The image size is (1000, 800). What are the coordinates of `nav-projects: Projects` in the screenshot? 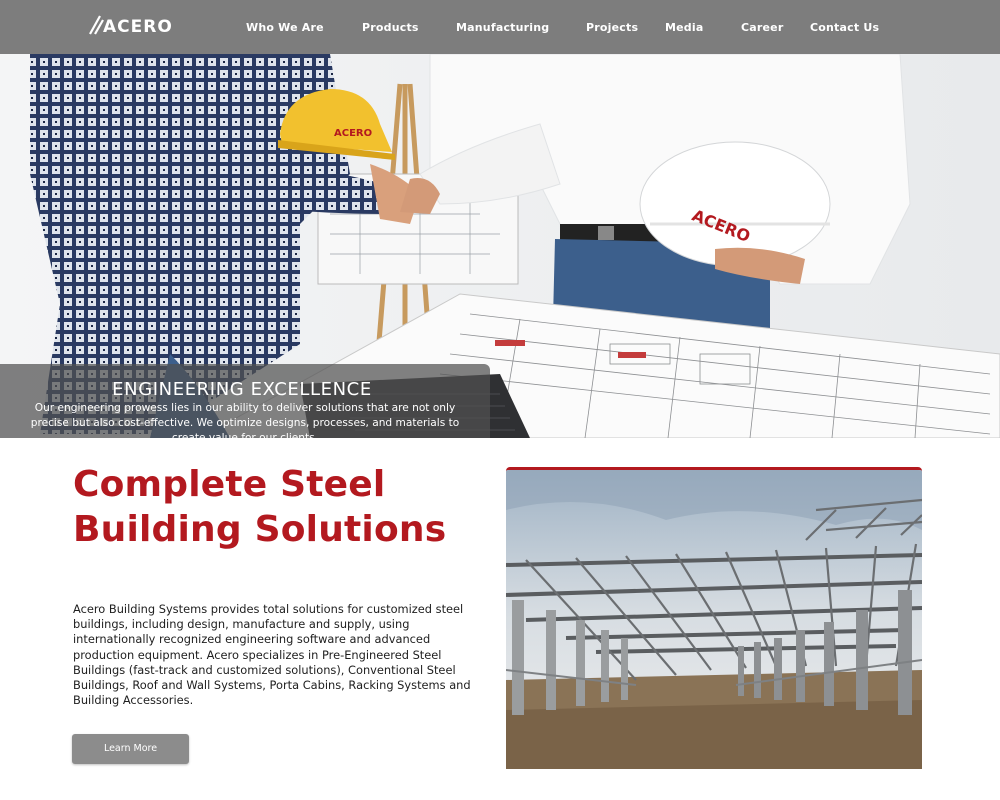 It's located at (612, 27).